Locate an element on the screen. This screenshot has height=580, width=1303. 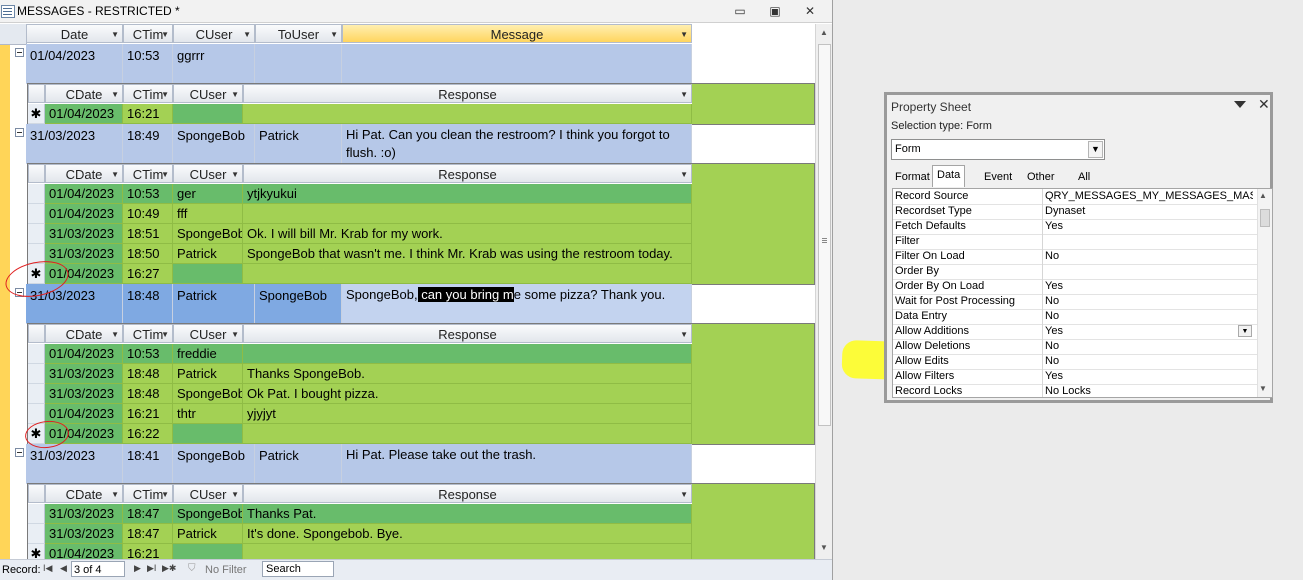
first-record-icon: I◀ is located at coordinates (47, 568).